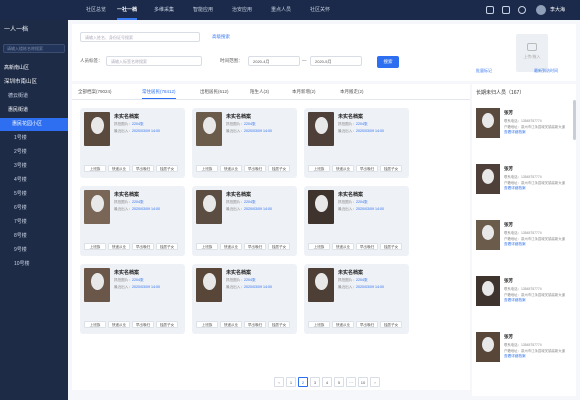 This screenshot has height=400, width=580. What do you see at coordinates (574, 120) in the screenshot?
I see `right-panel-scrollbar` at bounding box center [574, 120].